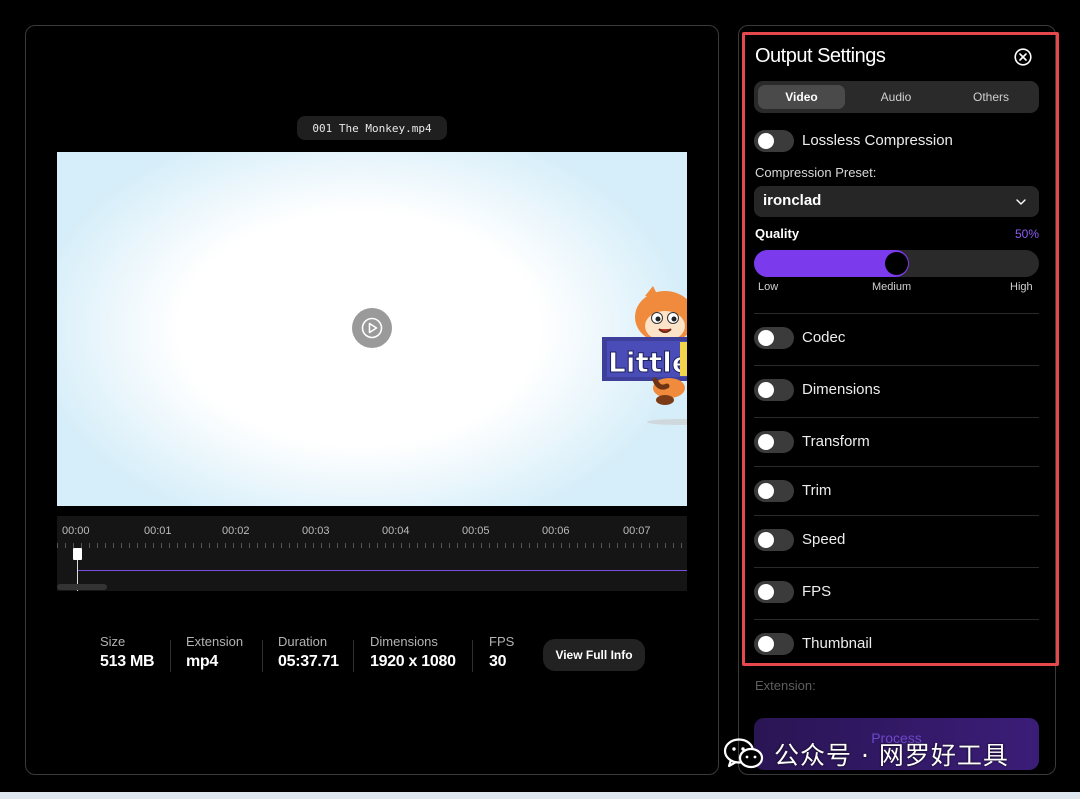 This screenshot has height=799, width=1080. I want to click on thumbnail-label: Thumbnail, so click(837, 643).